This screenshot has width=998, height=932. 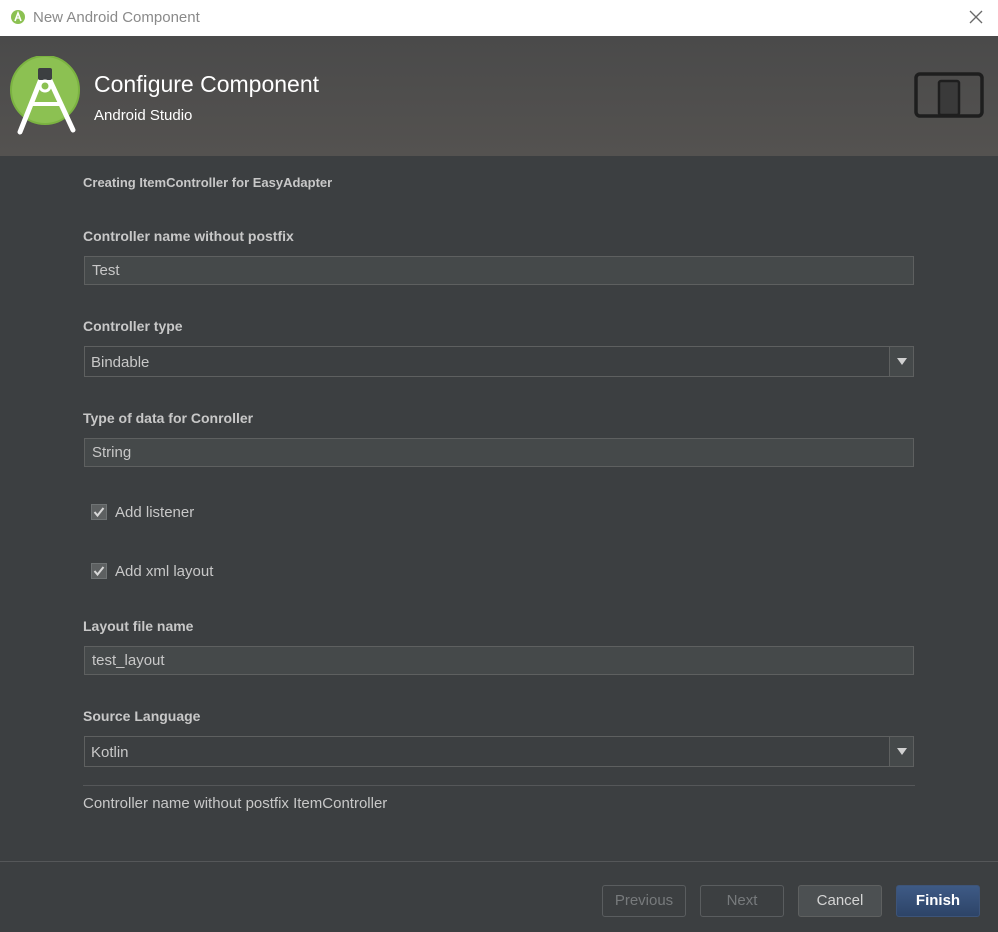 What do you see at coordinates (499, 785) in the screenshot?
I see `form-divider` at bounding box center [499, 785].